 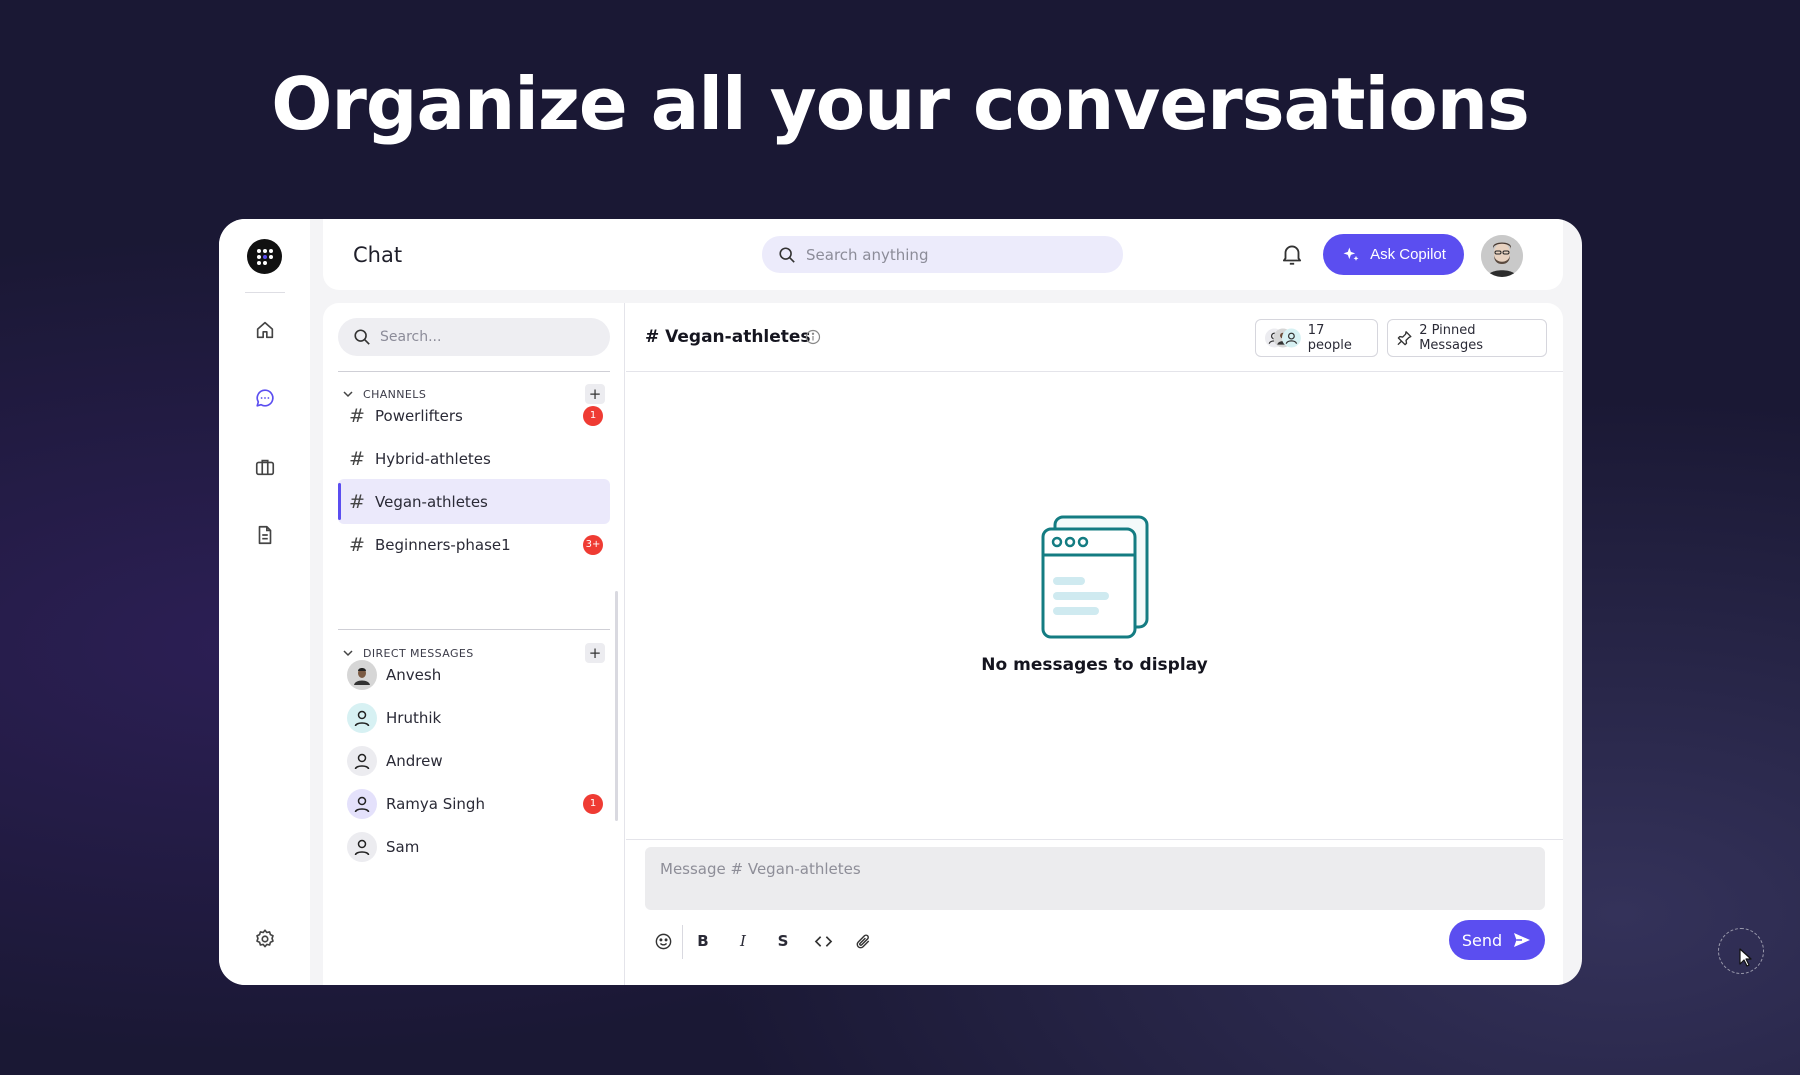 I want to click on dm-name: Anvesh, so click(x=414, y=674).